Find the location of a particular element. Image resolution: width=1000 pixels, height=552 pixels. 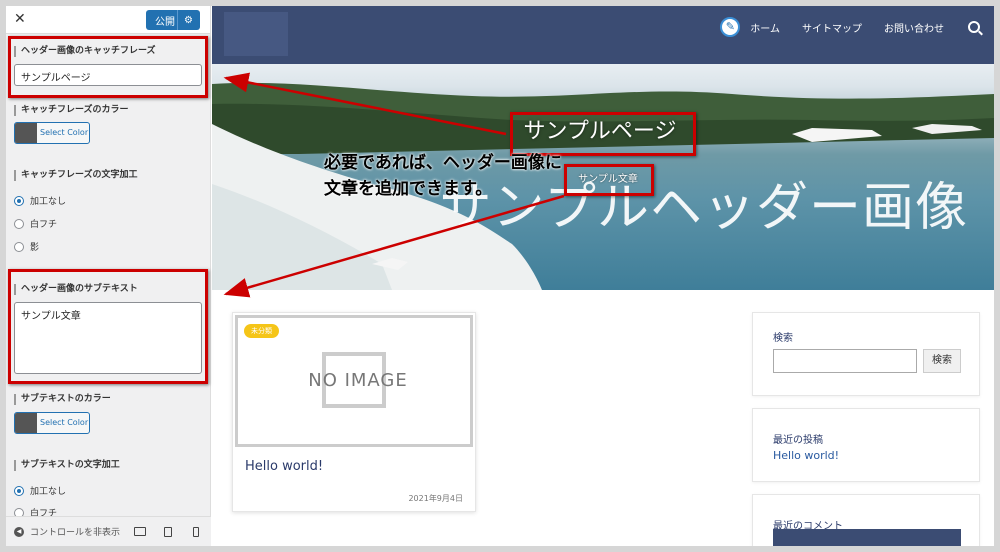

catch-color-label: キャッチフレーズのカラー is located at coordinates (71, 110).